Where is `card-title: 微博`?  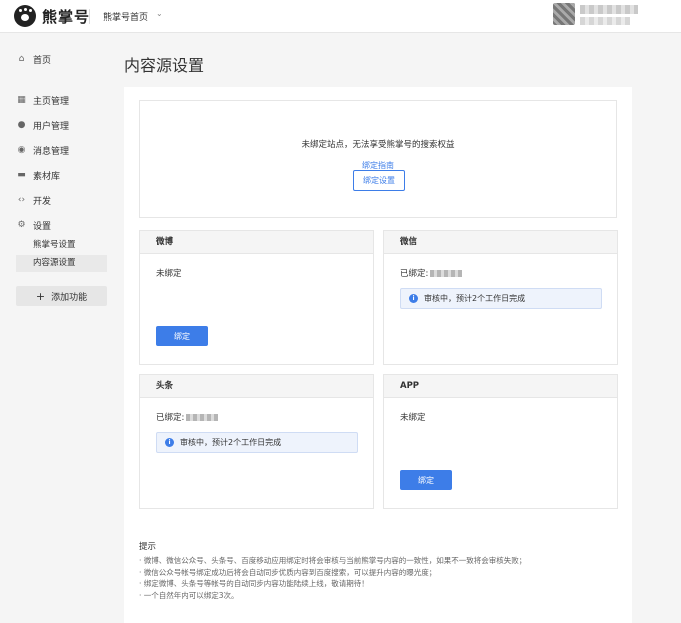
card-title: 微博 is located at coordinates (256, 242).